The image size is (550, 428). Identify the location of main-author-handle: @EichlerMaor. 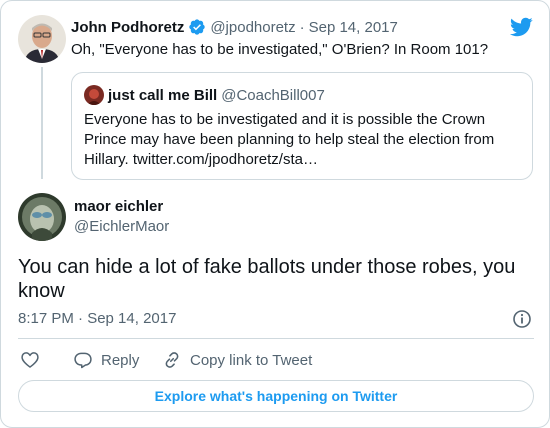
(121, 226).